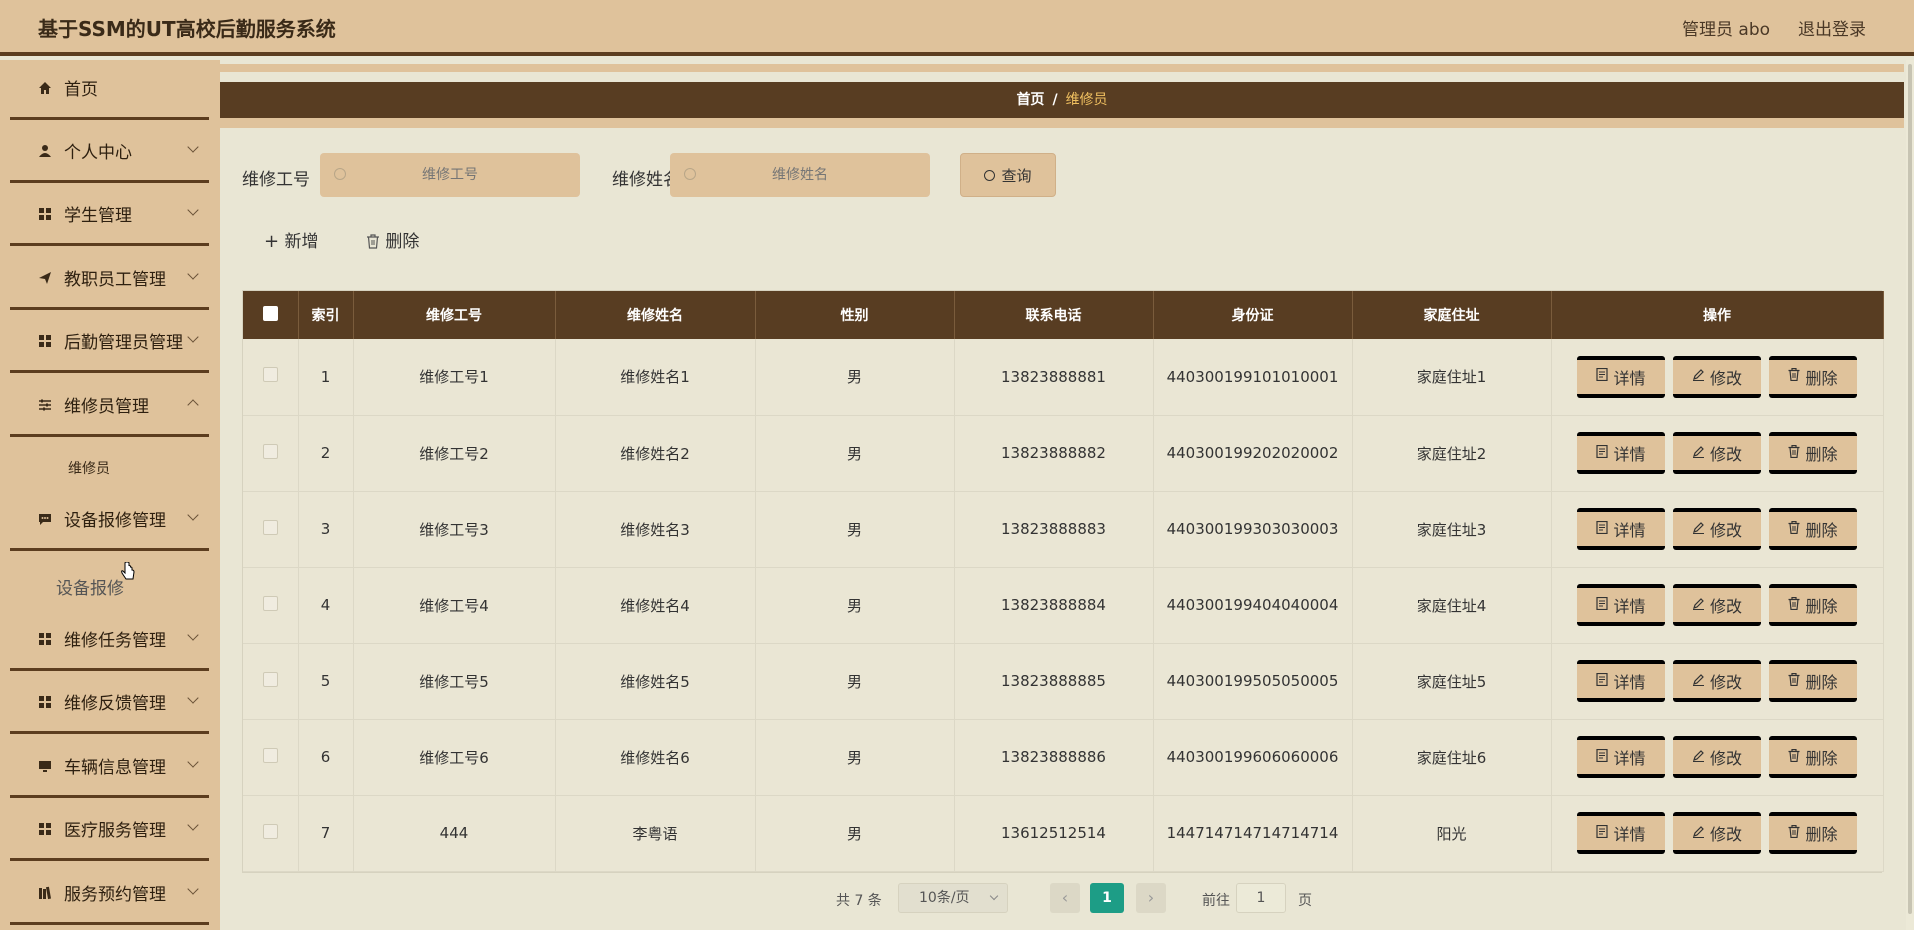  Describe the element at coordinates (109, 703) in the screenshot. I see `sidebar-item-repair-feedback: 维修反馈管理` at that location.